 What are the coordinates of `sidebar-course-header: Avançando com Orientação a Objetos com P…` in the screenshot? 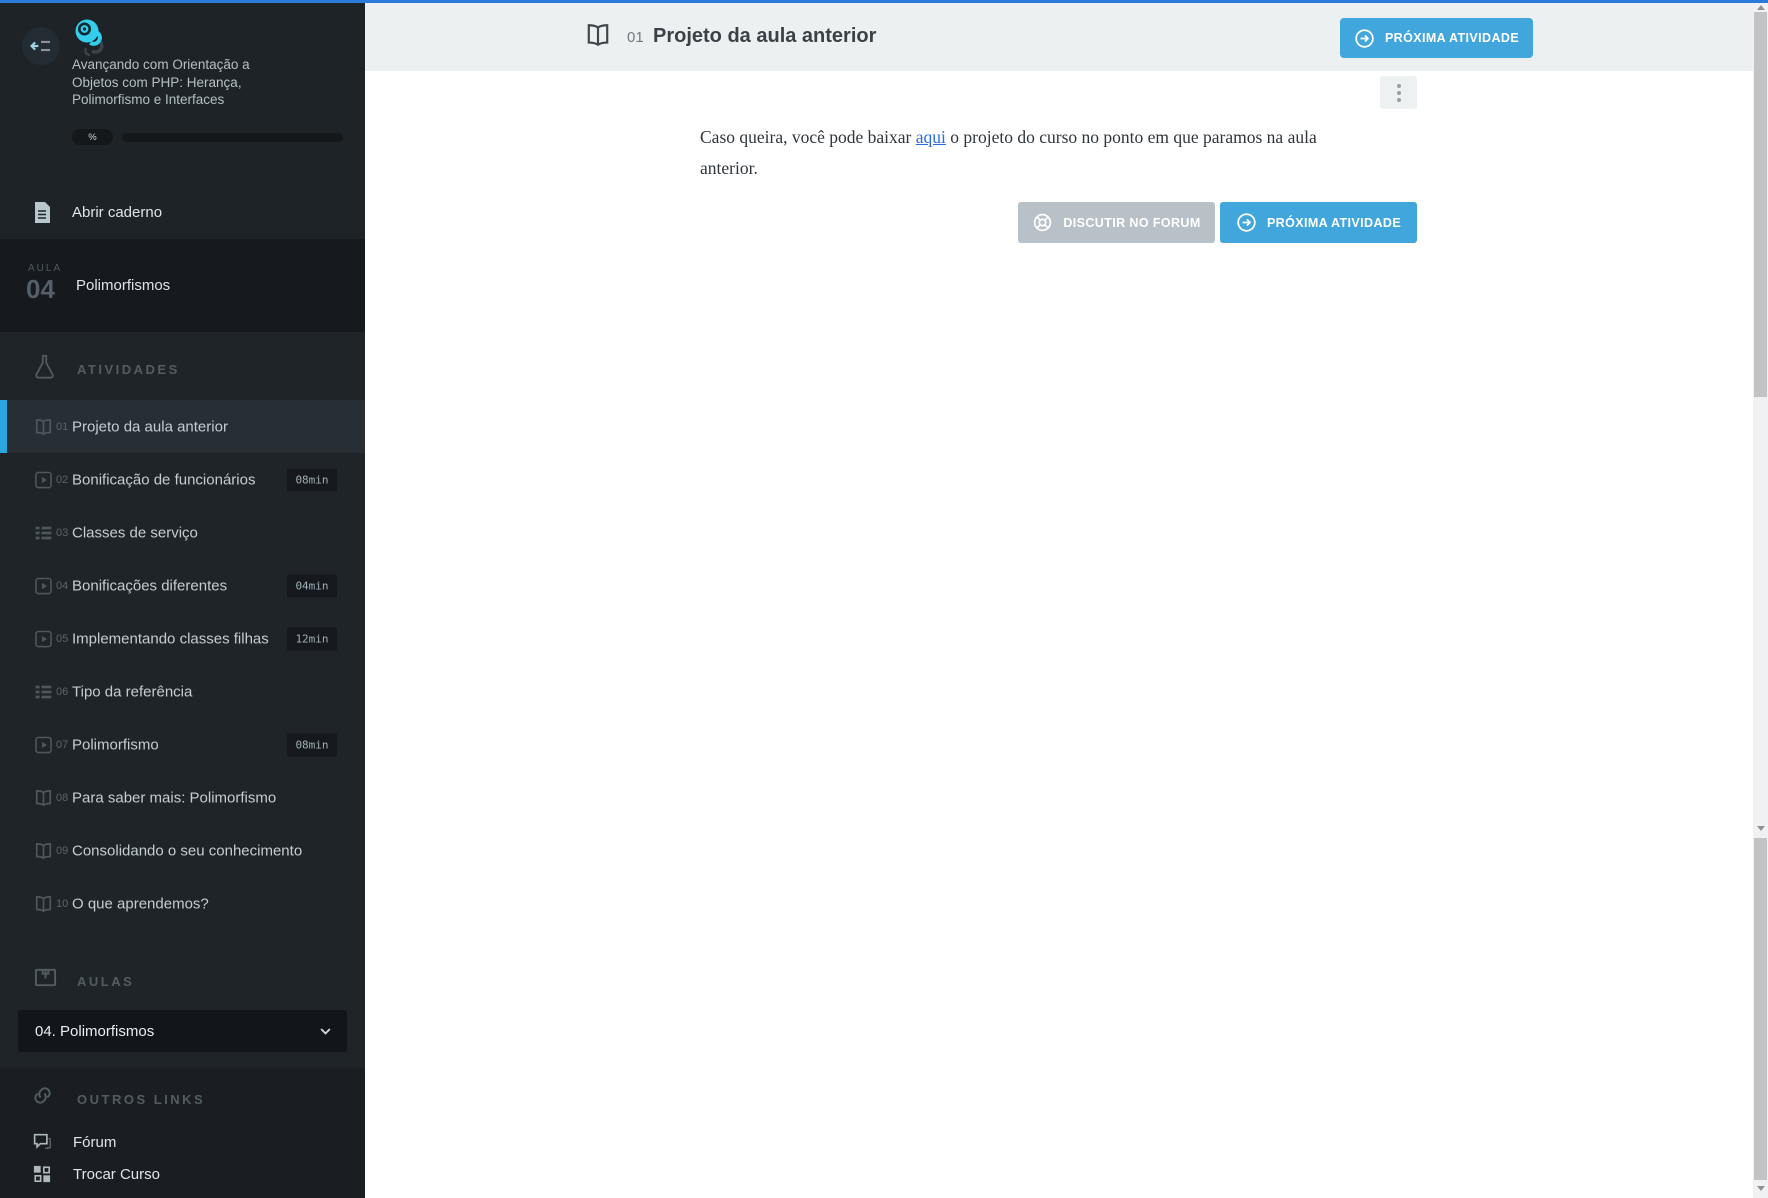 It's located at (182, 119).